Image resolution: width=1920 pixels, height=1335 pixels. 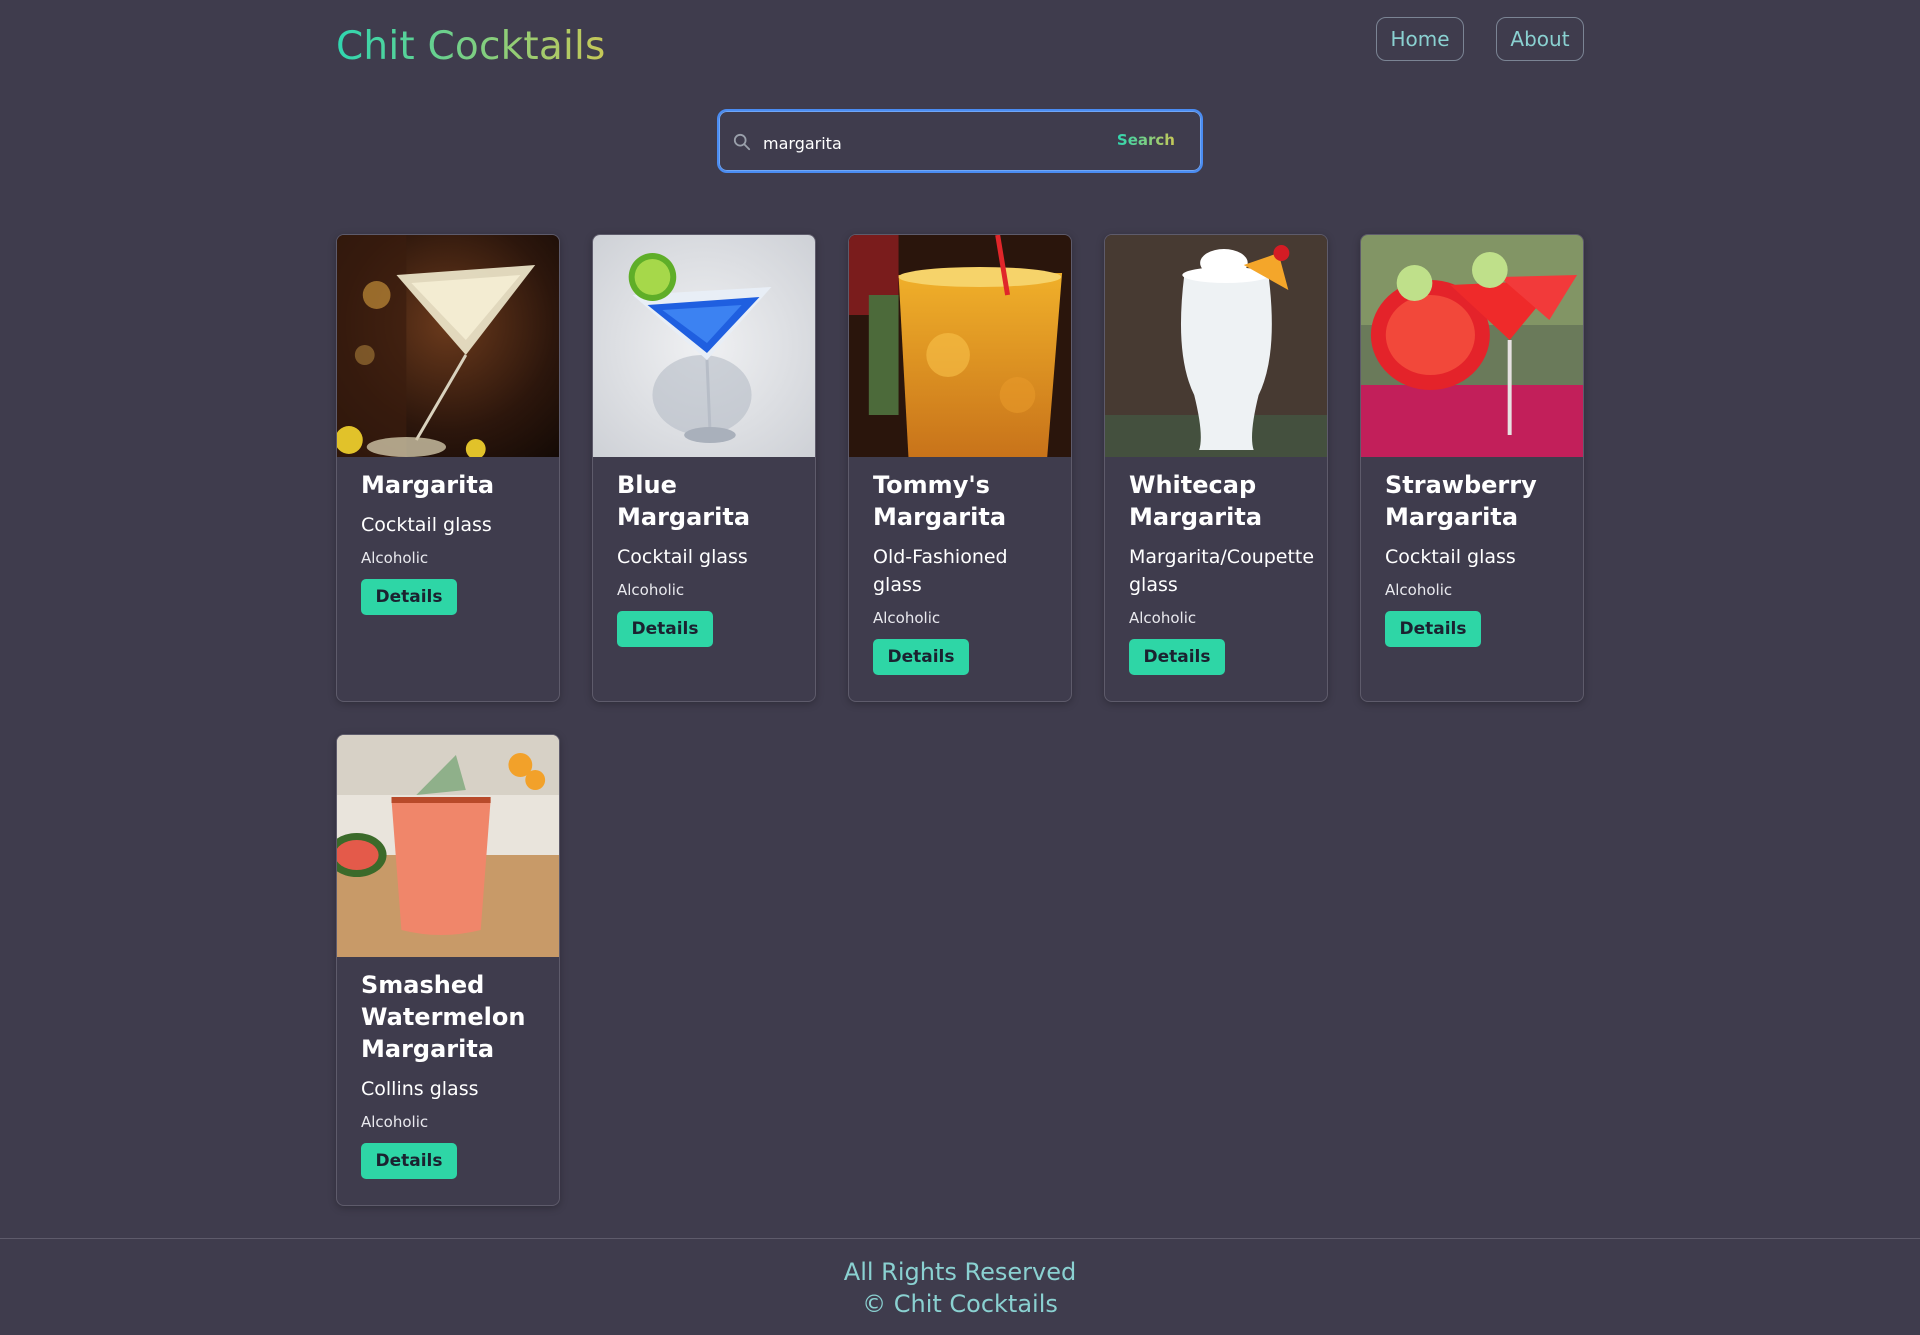 What do you see at coordinates (428, 485) in the screenshot?
I see `cocktail-name: Margarita` at bounding box center [428, 485].